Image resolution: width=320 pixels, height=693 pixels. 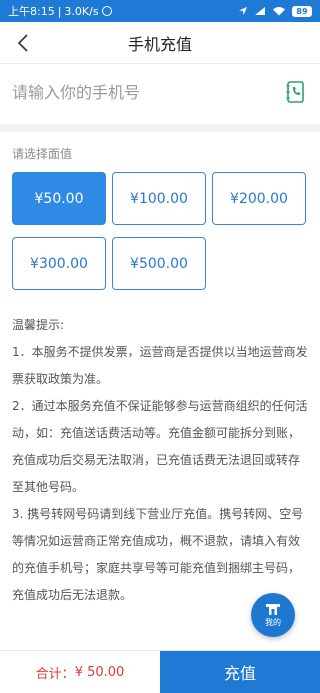 What do you see at coordinates (42, 154) in the screenshot?
I see `amount-section-label: 请选择面值` at bounding box center [42, 154].